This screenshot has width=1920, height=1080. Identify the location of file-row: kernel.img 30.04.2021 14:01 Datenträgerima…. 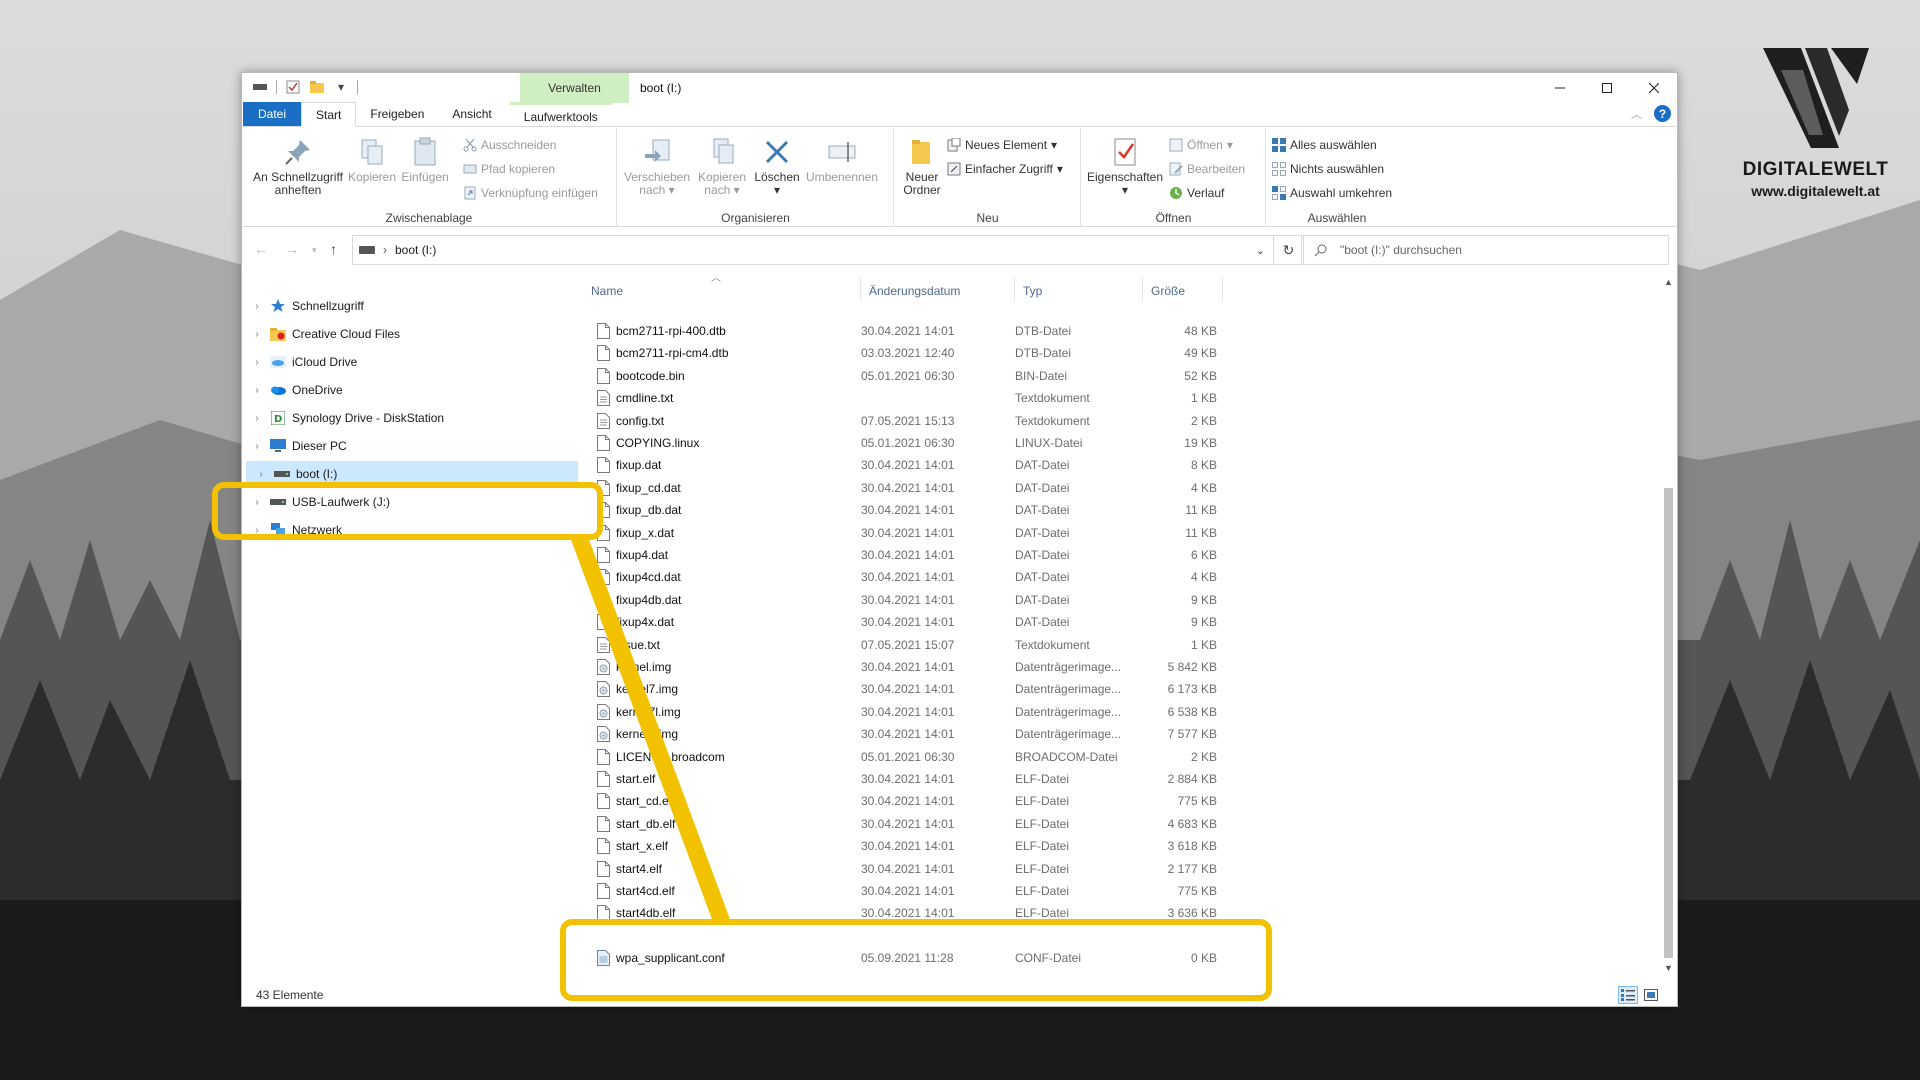
(923, 667).